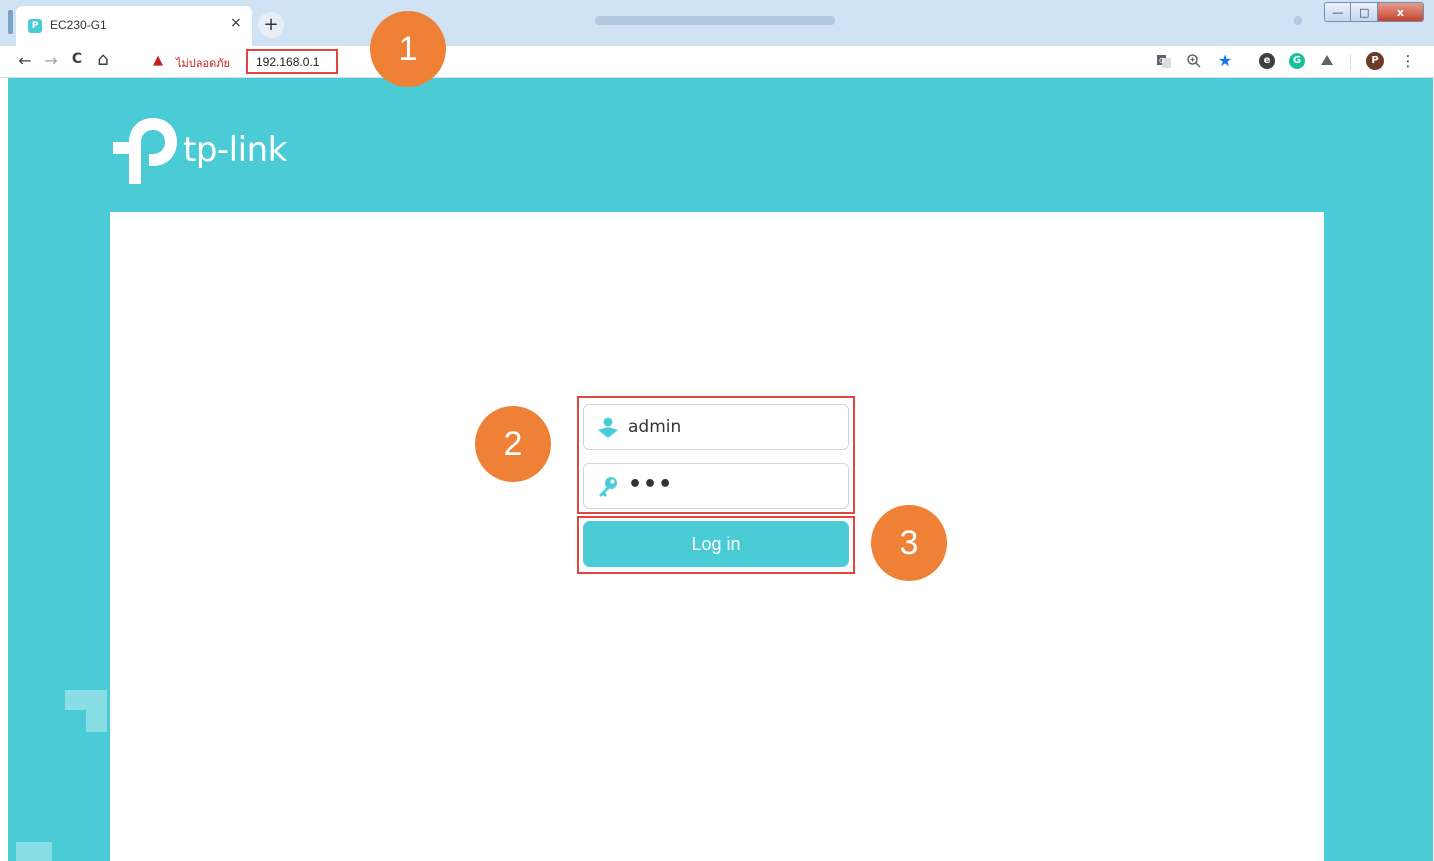  Describe the element at coordinates (1408, 61) in the screenshot. I see `browser-menu-icon: ⋮` at that location.